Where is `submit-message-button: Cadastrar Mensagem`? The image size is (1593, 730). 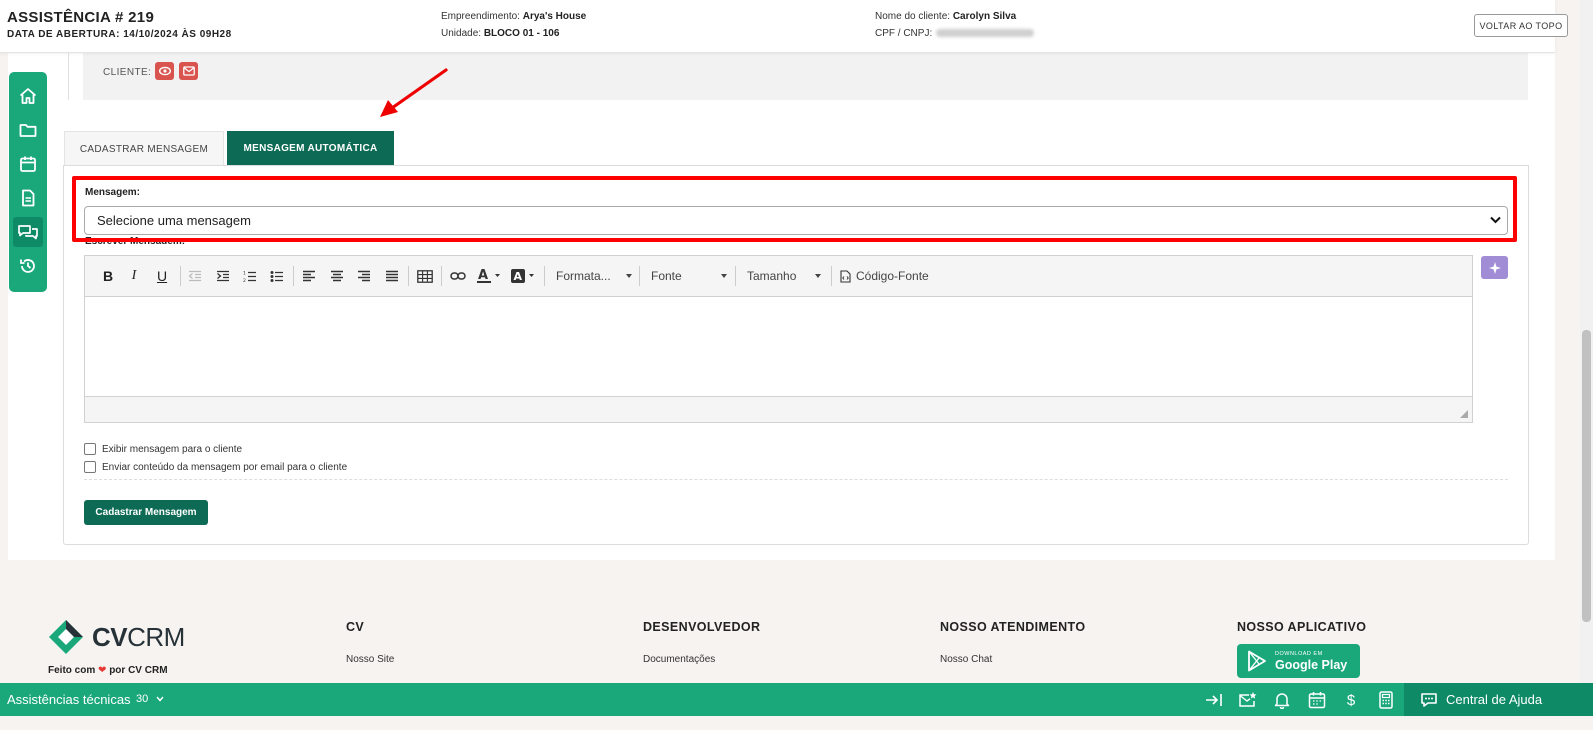 submit-message-button: Cadastrar Mensagem is located at coordinates (146, 512).